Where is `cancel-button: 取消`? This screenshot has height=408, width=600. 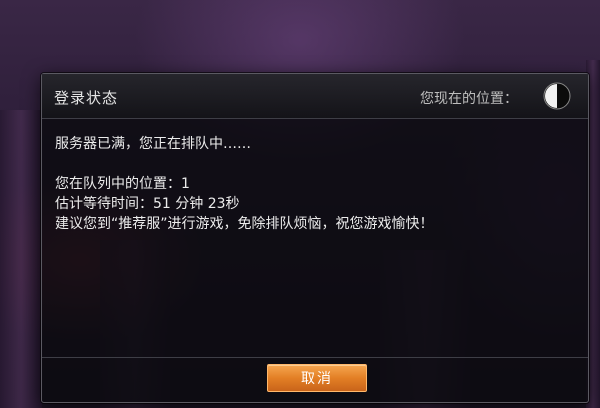
cancel-button: 取消 is located at coordinates (317, 378).